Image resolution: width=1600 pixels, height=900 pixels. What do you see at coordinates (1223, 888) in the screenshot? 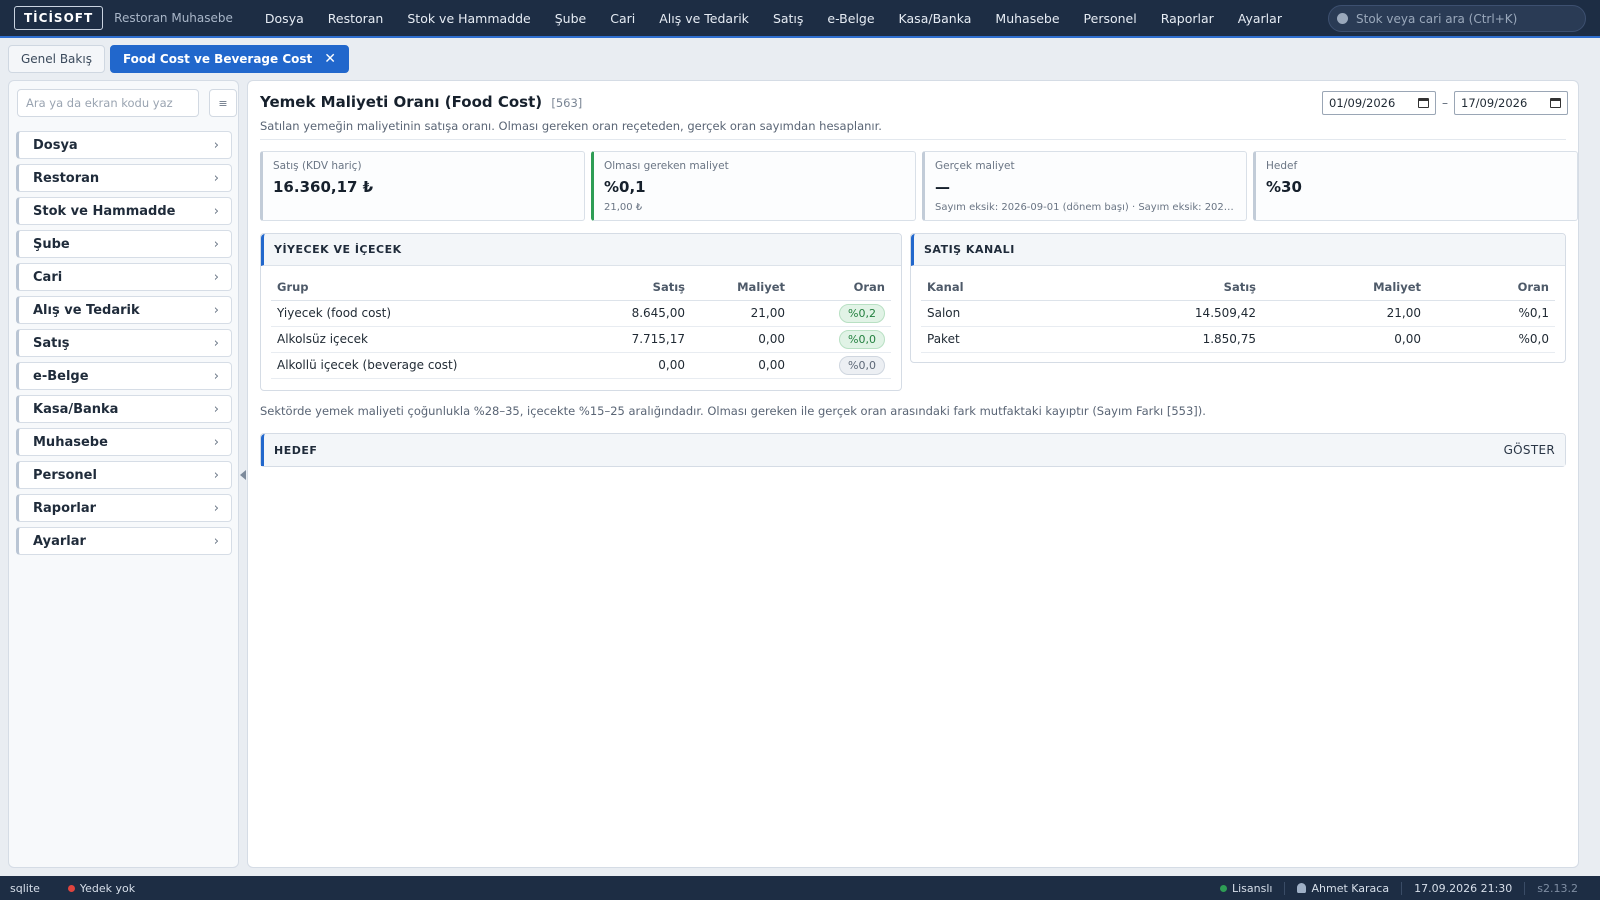
I see `ok-dot-icon` at bounding box center [1223, 888].